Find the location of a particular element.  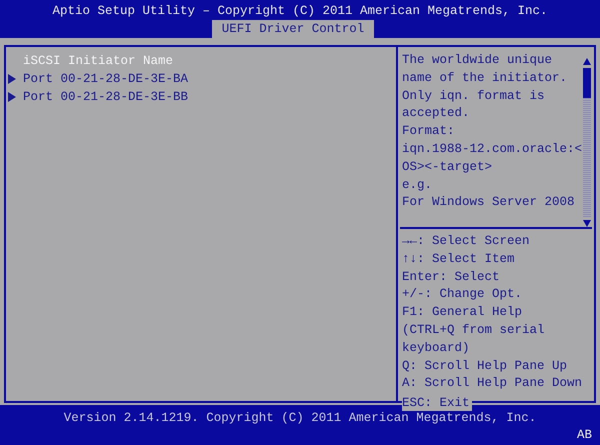

key-hint: ESC: Exit is located at coordinates (437, 403).